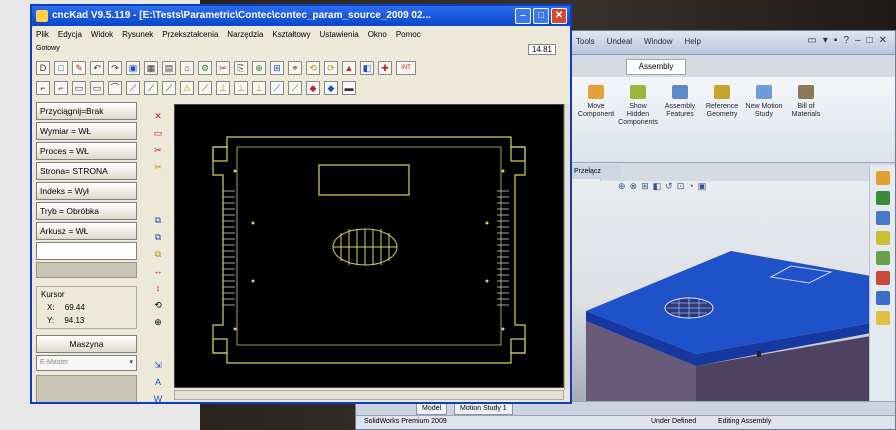 The width and height of the screenshot is (896, 430). Describe the element at coordinates (86, 231) in the screenshot. I see `sheet-button: Arkusz = WŁ` at that location.